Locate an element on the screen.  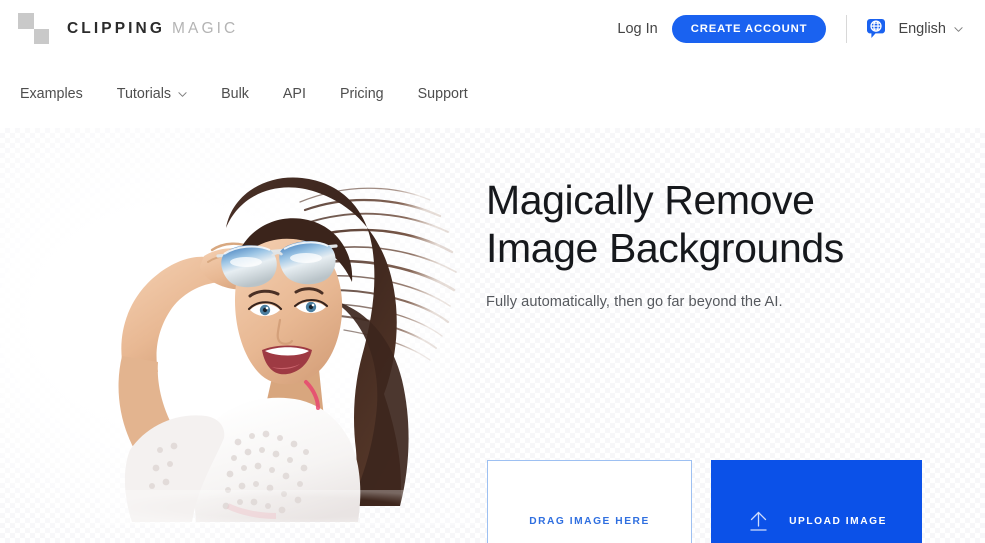
nav-item-support: Support is located at coordinates (443, 94).